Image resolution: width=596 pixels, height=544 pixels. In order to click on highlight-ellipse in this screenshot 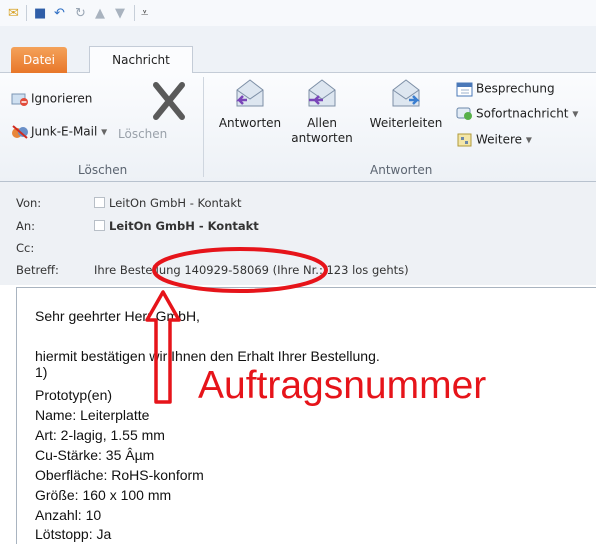, I will do `click(240, 270)`.